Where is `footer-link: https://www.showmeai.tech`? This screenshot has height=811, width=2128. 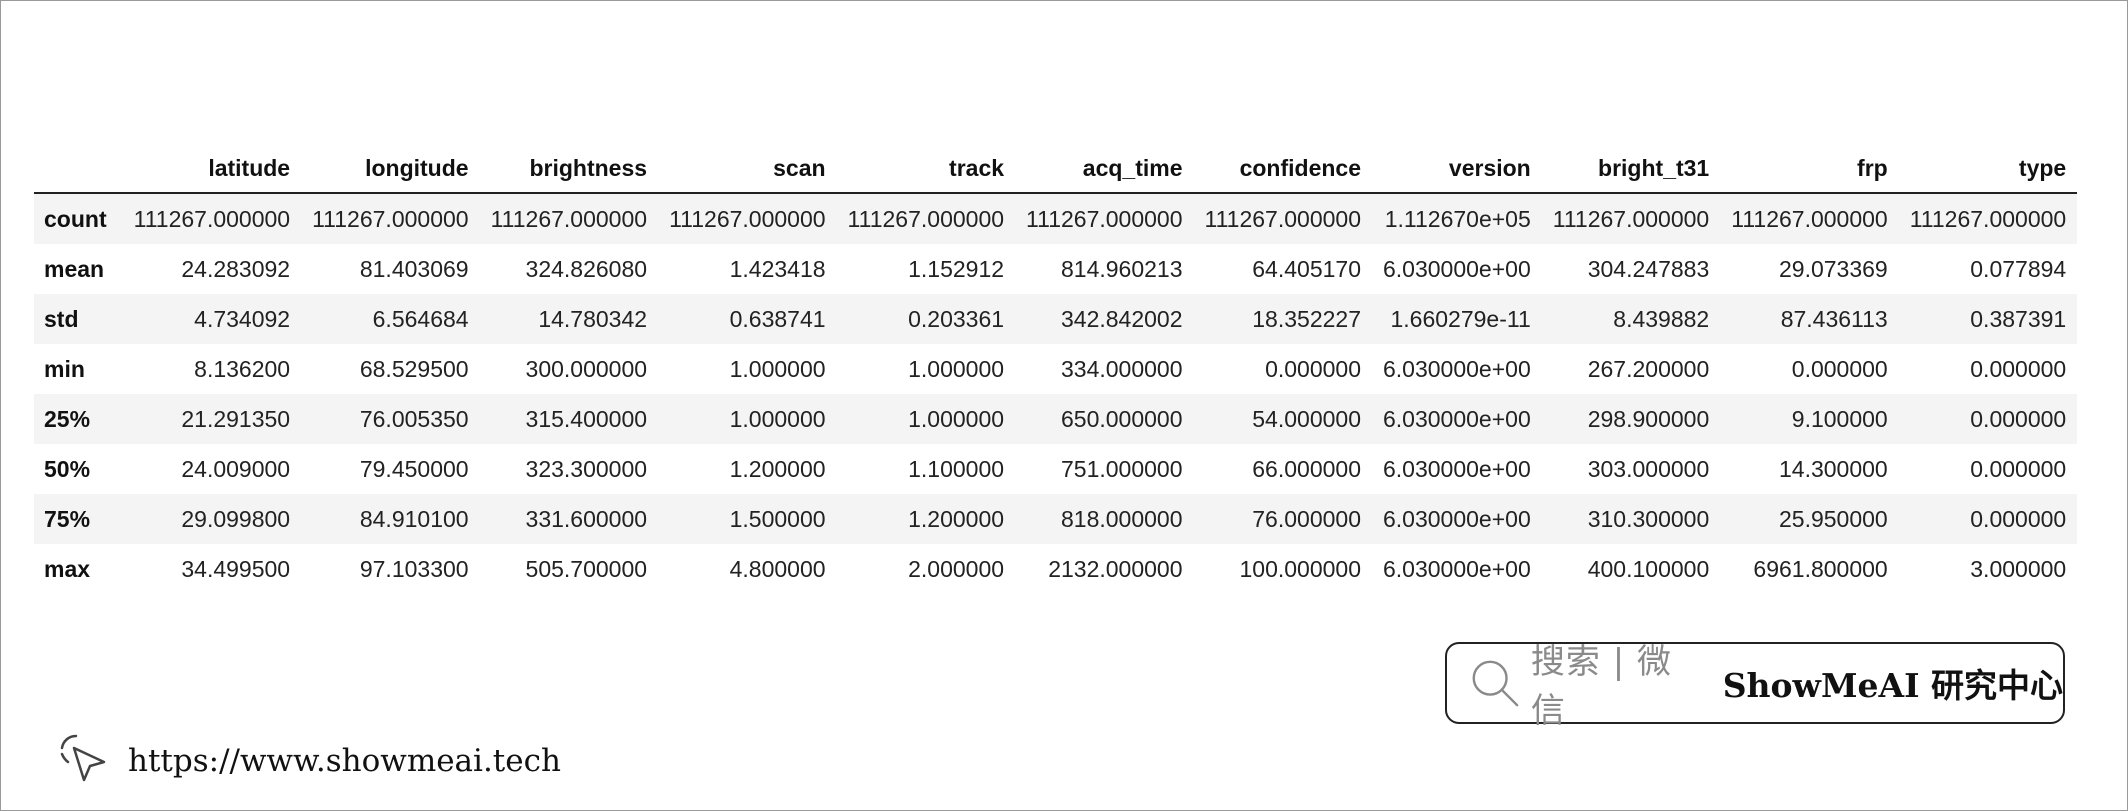 footer-link: https://www.showmeai.tech is located at coordinates (308, 761).